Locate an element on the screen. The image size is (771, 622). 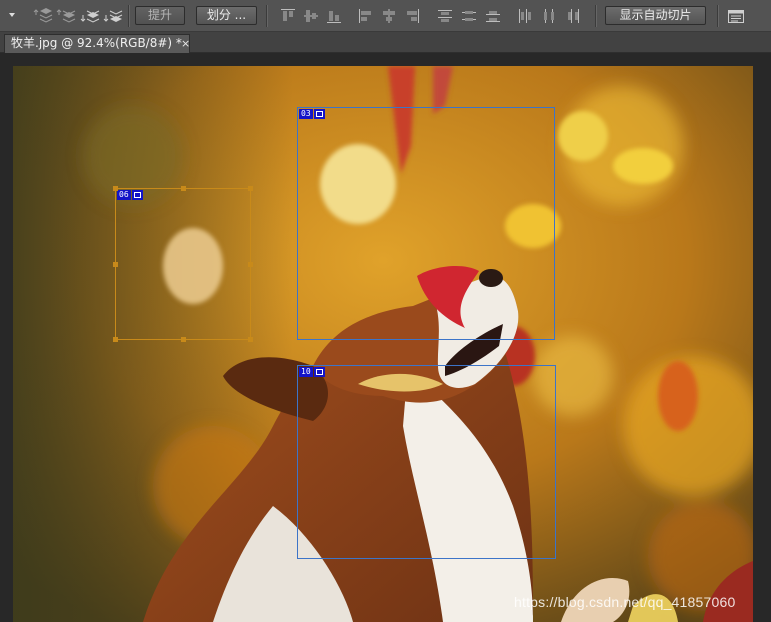
document-tab: 牧羊.jpg @ 92.4%(RGB/8#) * × is located at coordinates (97, 43).